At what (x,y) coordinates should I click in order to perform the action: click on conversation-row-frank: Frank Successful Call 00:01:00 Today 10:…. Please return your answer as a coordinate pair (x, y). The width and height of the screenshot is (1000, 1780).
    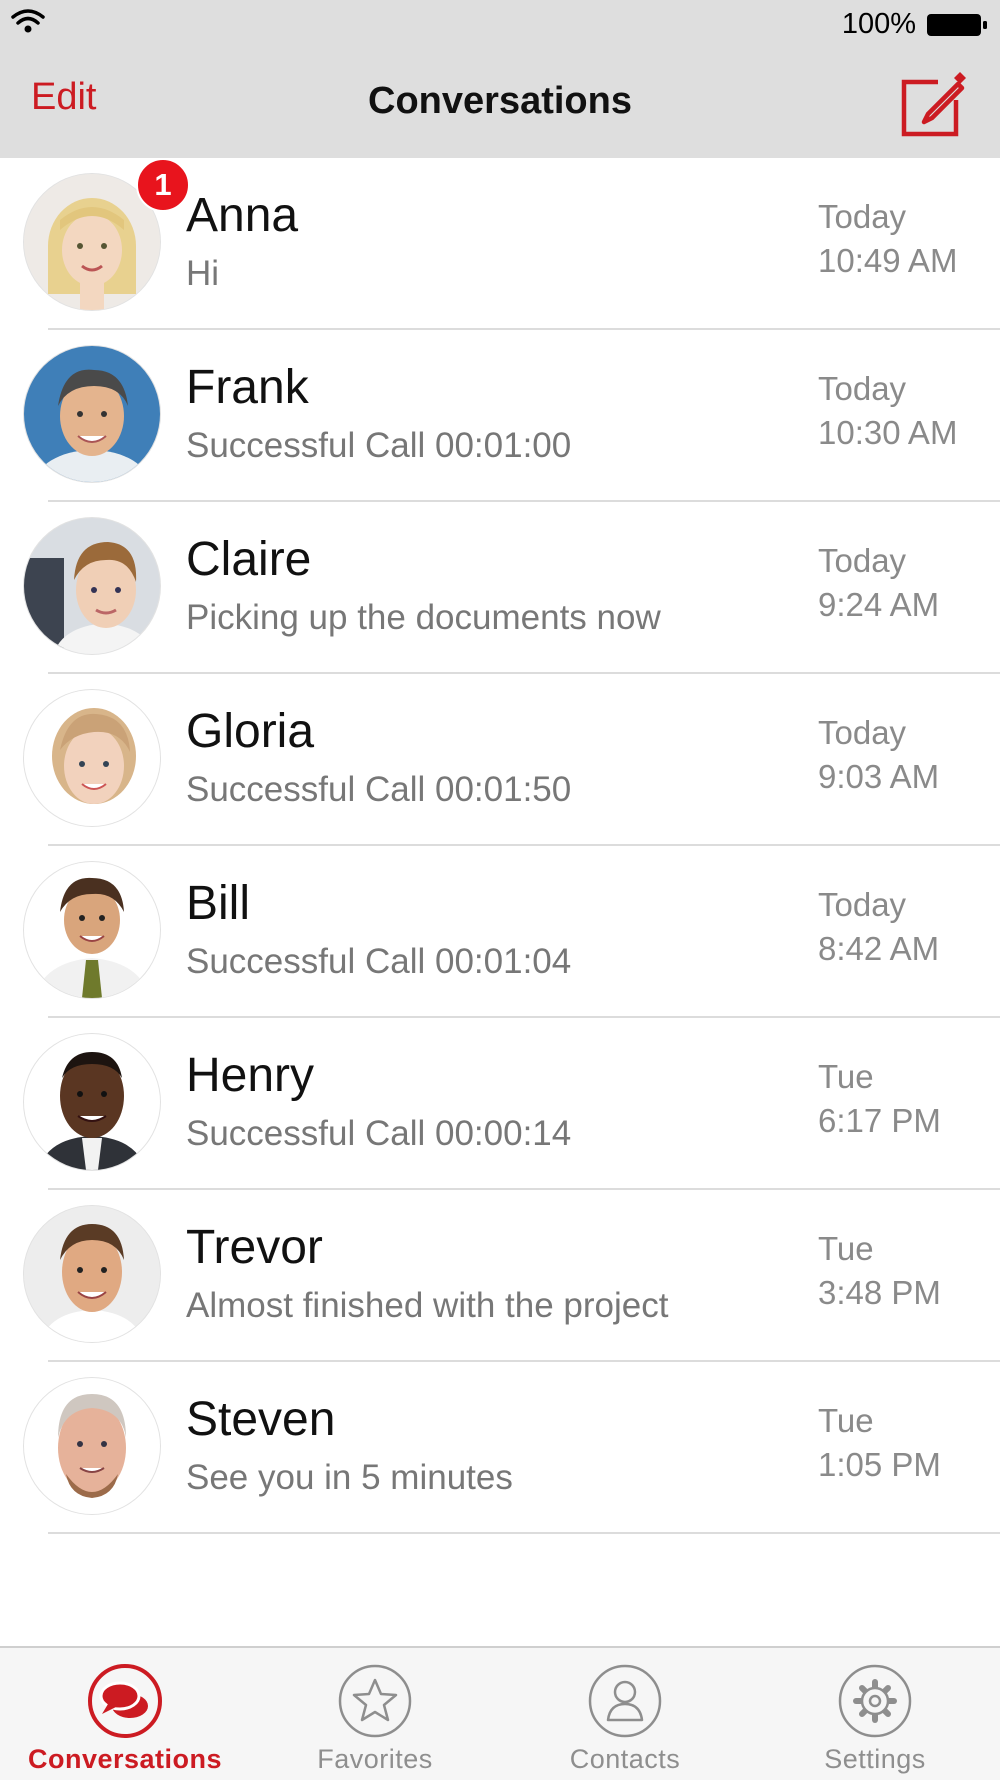
    Looking at the image, I should click on (500, 416).